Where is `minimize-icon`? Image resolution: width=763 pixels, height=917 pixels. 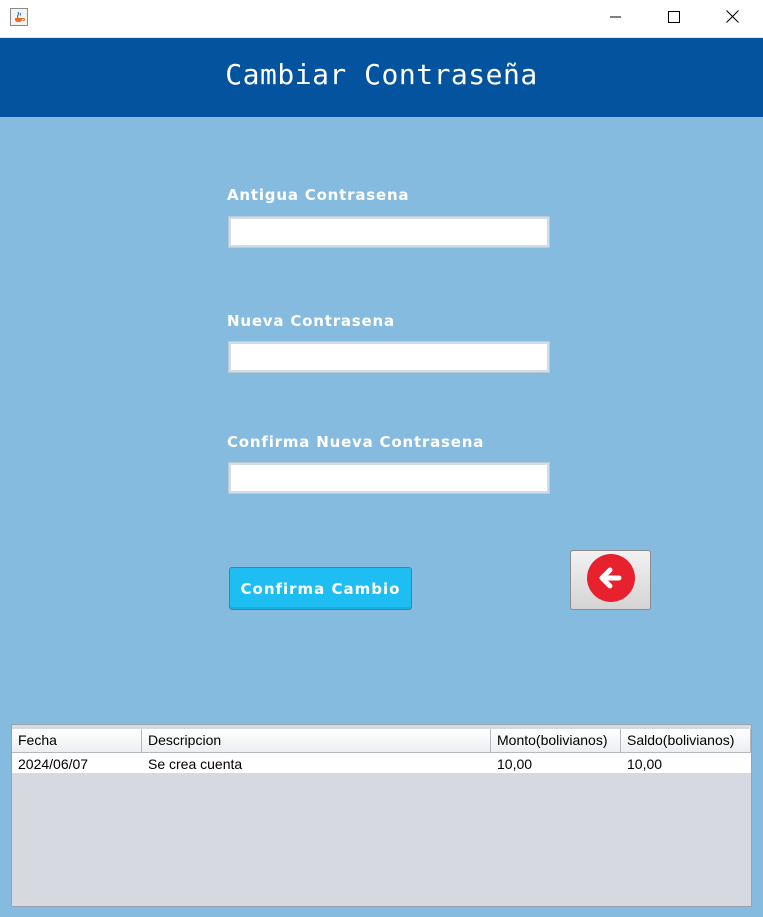 minimize-icon is located at coordinates (616, 19).